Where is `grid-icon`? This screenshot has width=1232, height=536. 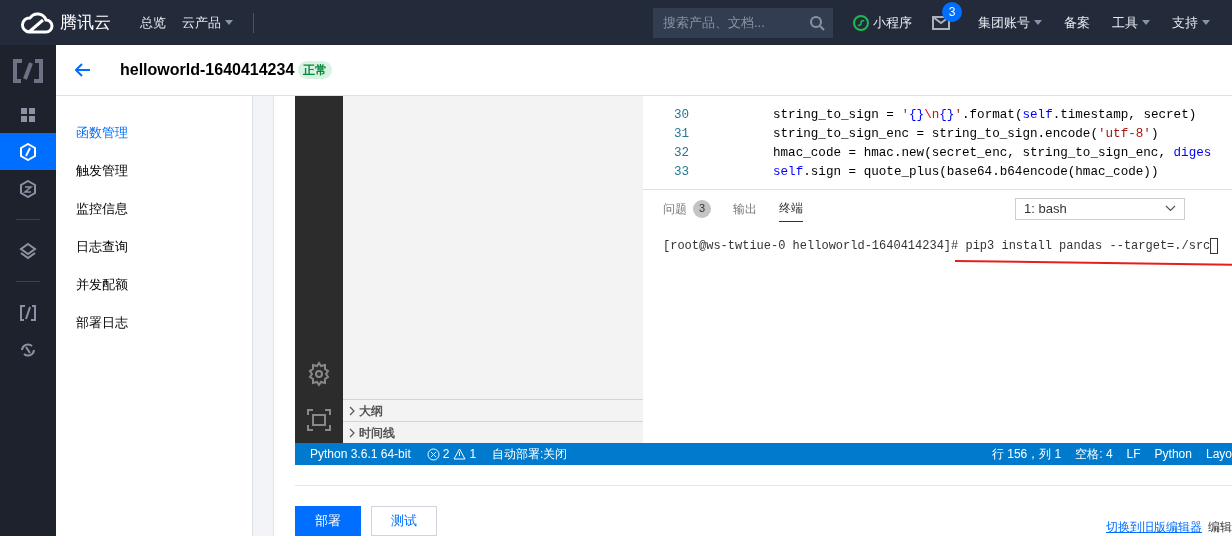
grid-icon is located at coordinates (28, 114).